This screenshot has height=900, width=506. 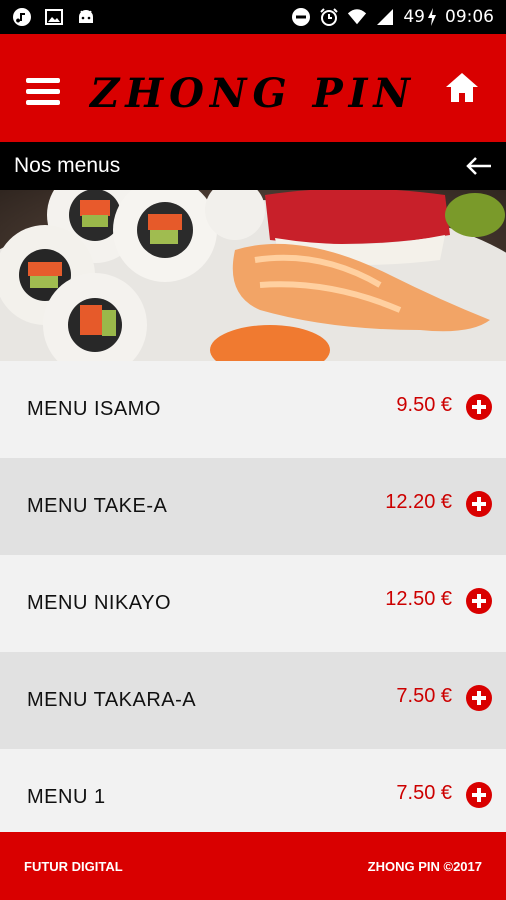 What do you see at coordinates (418, 502) in the screenshot?
I see `menu-price: 12.20 €` at bounding box center [418, 502].